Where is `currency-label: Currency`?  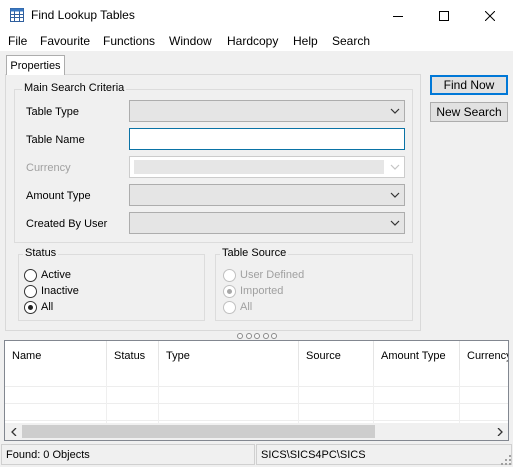
currency-label: Currency is located at coordinates (48, 168).